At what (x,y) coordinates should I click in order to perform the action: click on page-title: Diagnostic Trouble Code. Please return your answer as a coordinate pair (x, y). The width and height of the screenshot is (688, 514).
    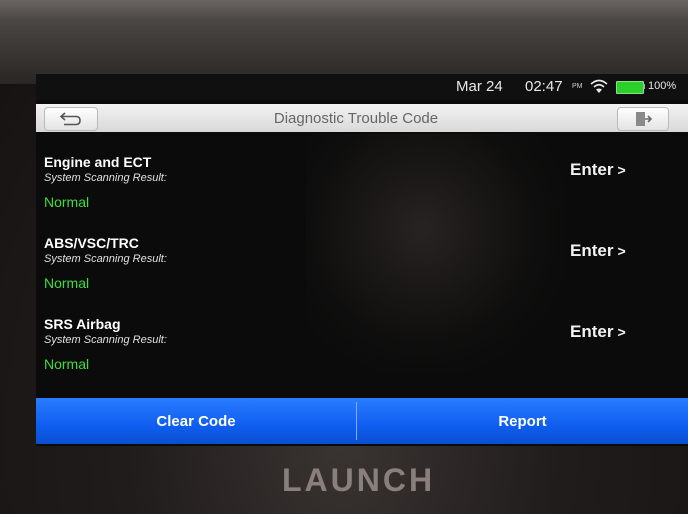
    Looking at the image, I should click on (356, 118).